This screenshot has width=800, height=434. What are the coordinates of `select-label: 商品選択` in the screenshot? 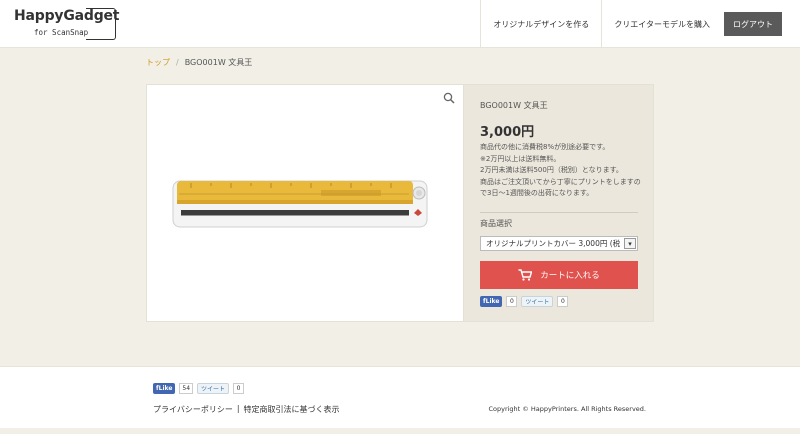 It's located at (496, 223).